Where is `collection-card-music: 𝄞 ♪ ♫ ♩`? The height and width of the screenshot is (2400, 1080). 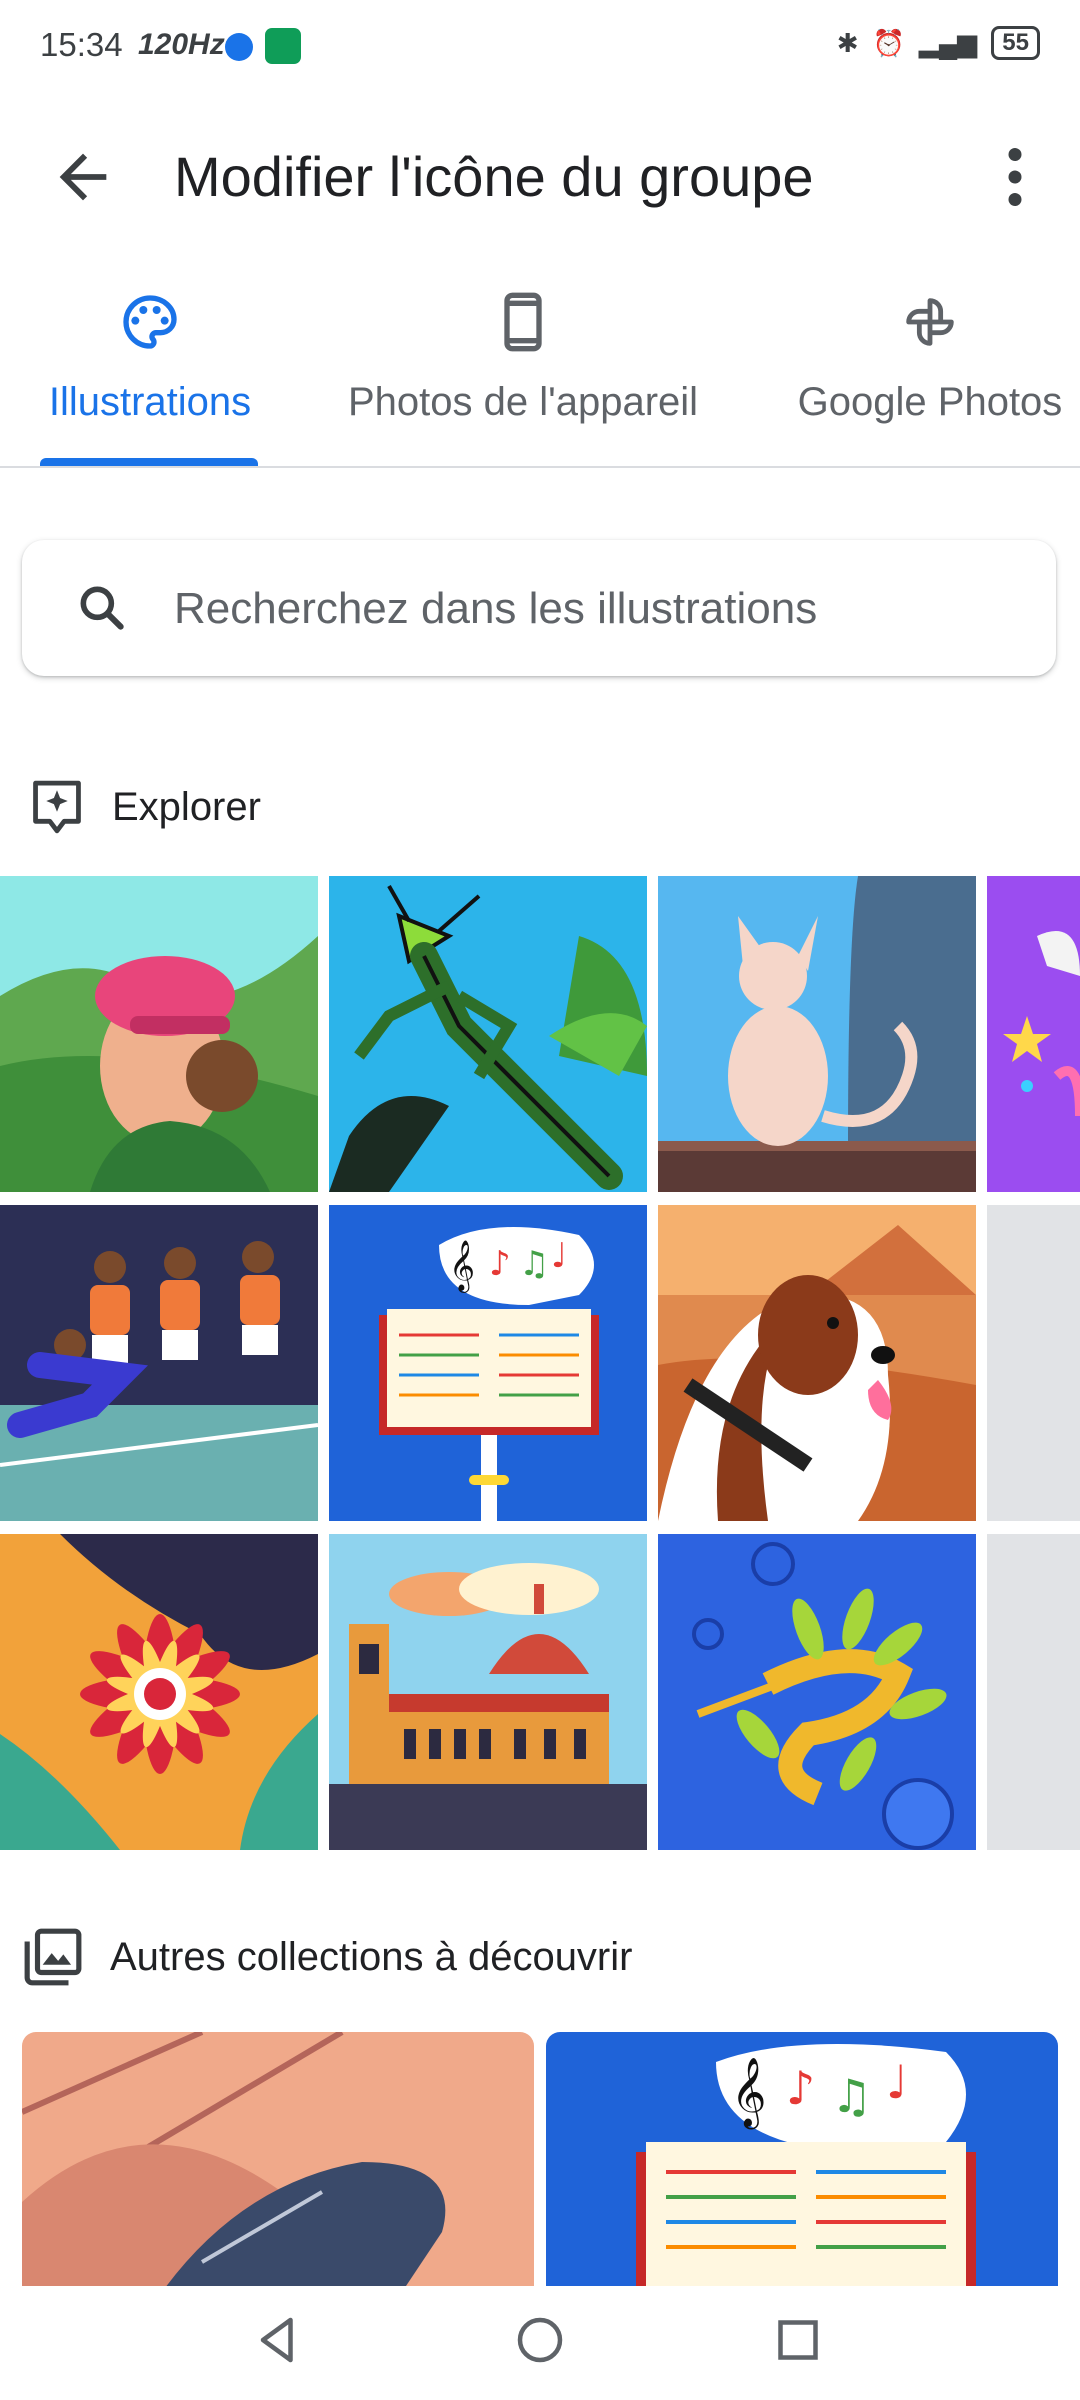
collection-card-music: 𝄞 ♪ ♫ ♩ is located at coordinates (802, 2162).